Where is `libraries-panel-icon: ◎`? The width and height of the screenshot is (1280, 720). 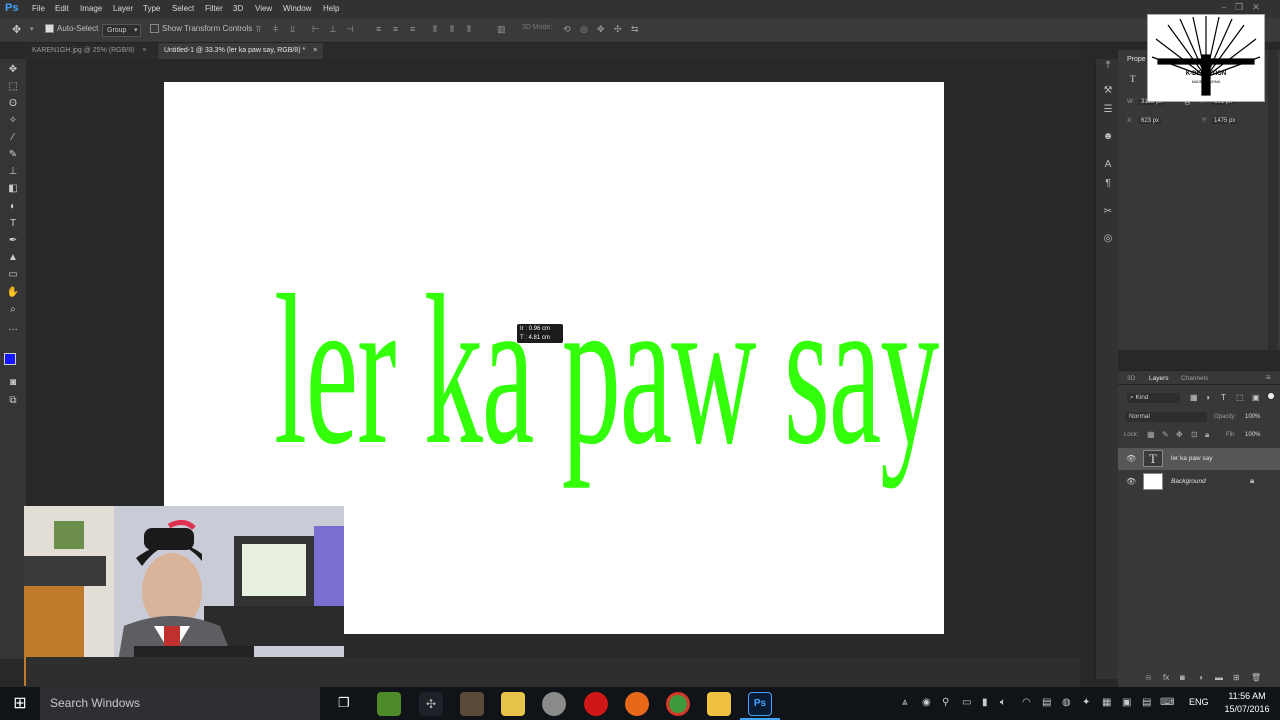 libraries-panel-icon: ◎ is located at coordinates (1108, 239).